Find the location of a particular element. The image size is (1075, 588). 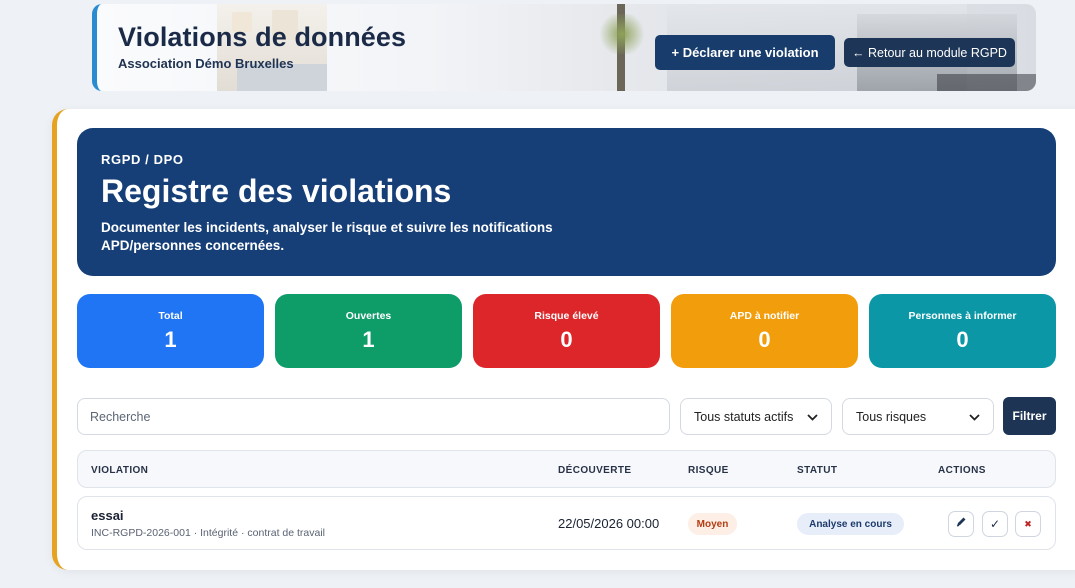

pencil-icon is located at coordinates (961, 524).